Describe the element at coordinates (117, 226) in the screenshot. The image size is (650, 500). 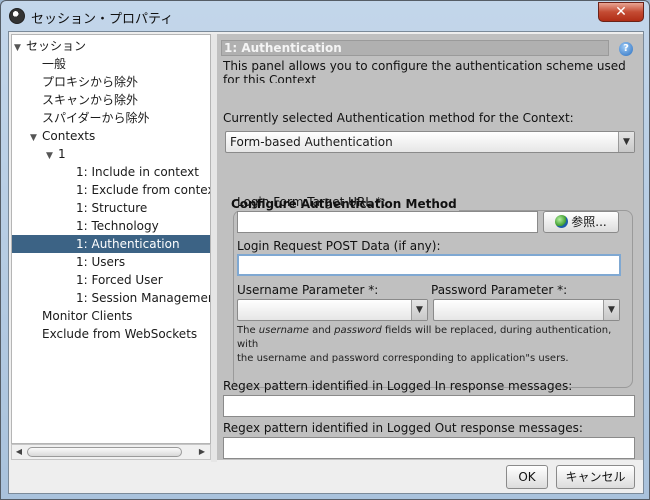
I see `tree-item-label: 1: Technology` at that location.